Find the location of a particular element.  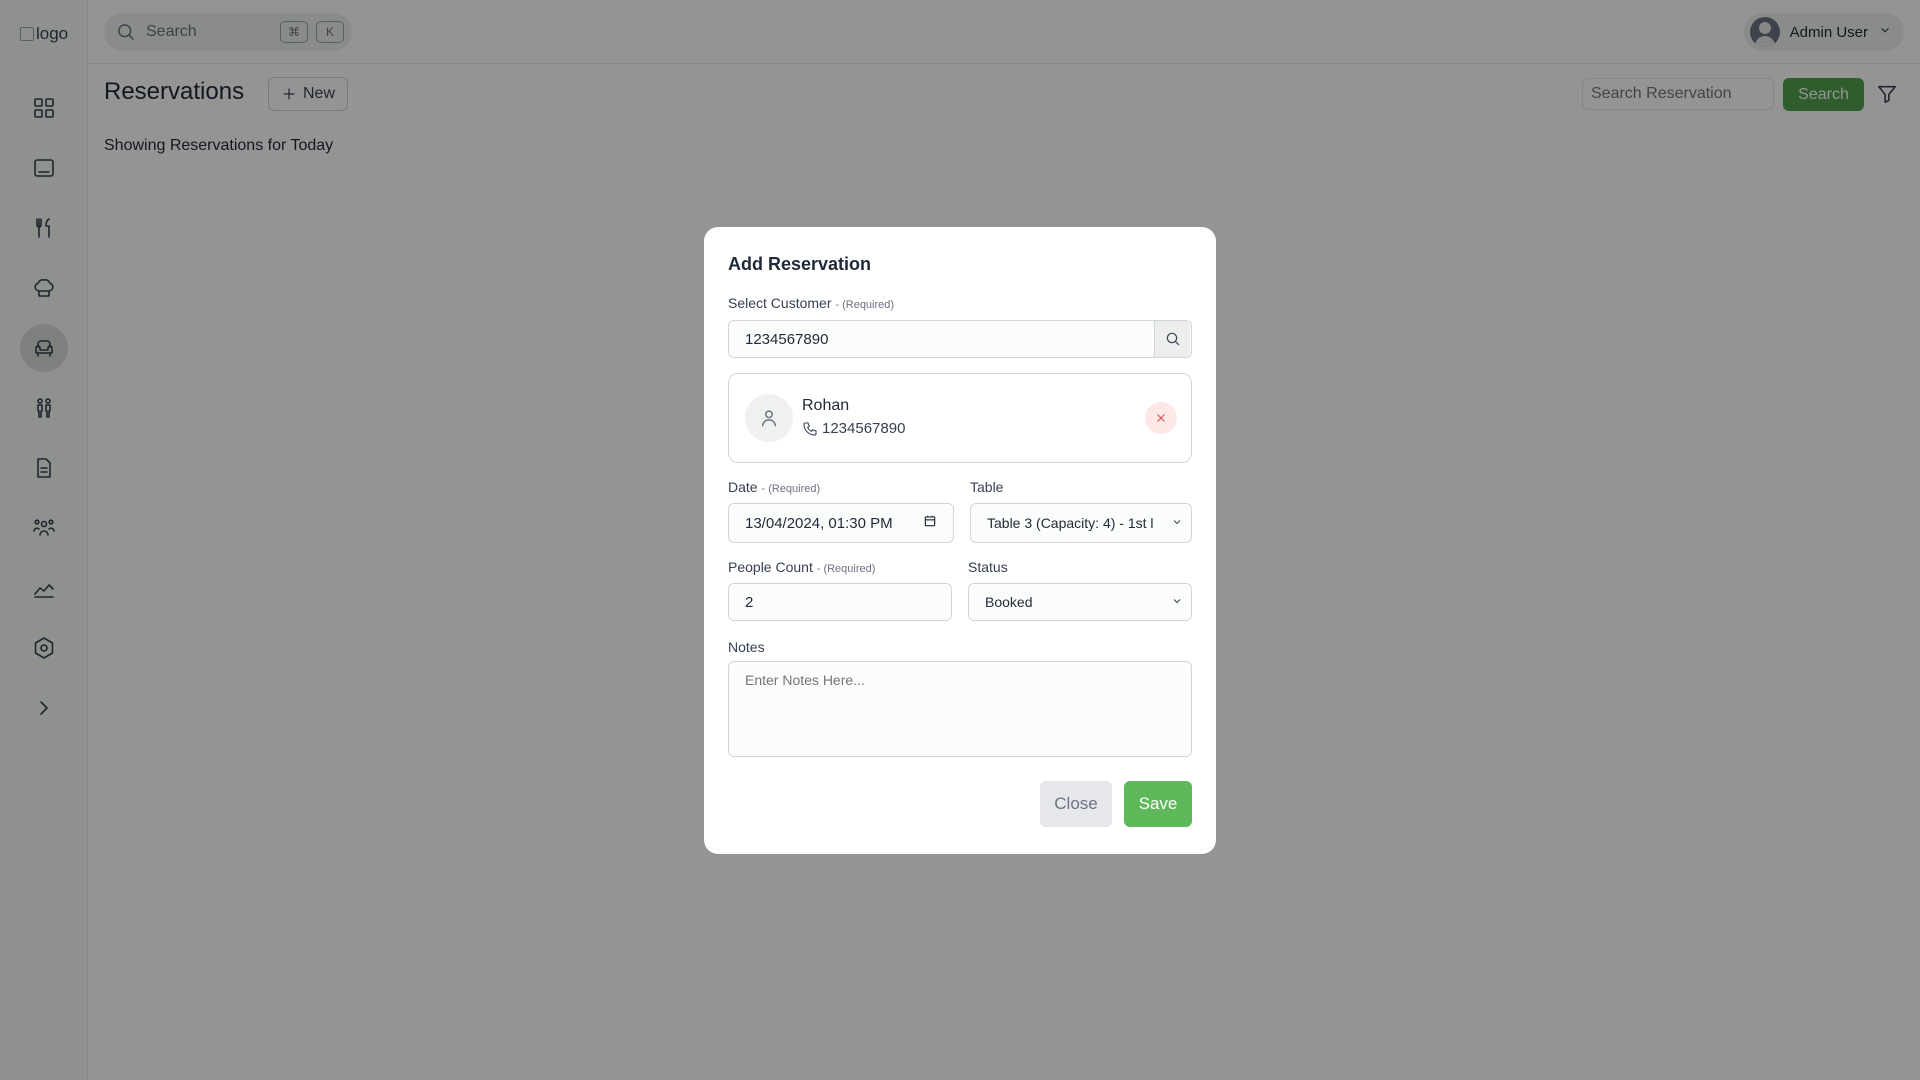

status-label: Status is located at coordinates (988, 567).